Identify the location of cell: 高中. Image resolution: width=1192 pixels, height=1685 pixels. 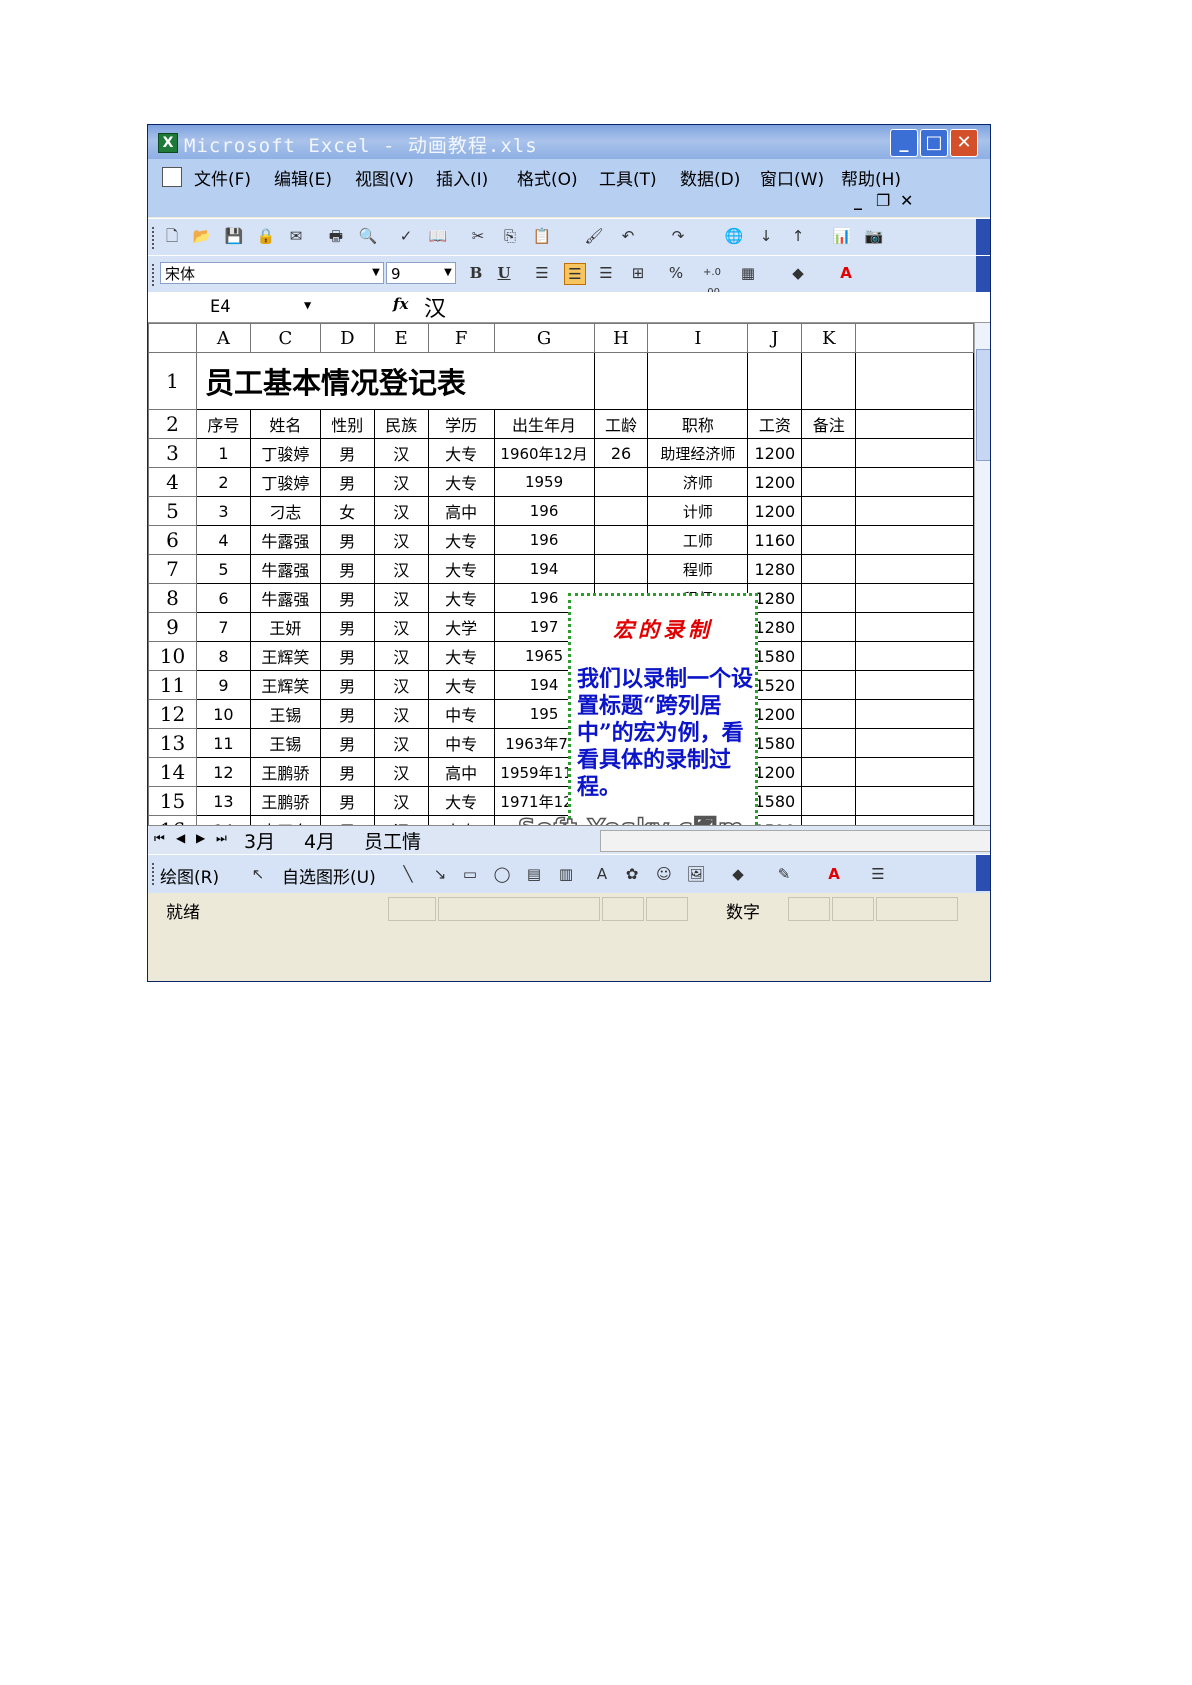
(461, 511).